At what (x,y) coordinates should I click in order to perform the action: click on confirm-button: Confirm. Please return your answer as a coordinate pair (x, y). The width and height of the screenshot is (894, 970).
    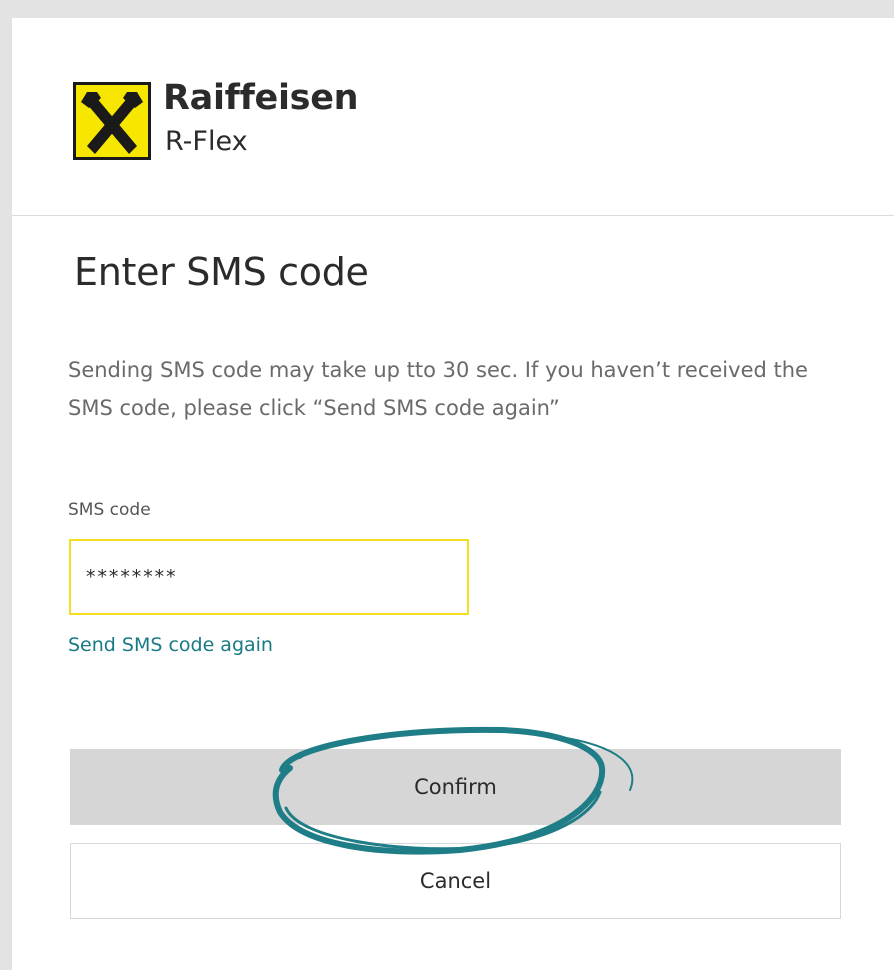
    Looking at the image, I should click on (455, 787).